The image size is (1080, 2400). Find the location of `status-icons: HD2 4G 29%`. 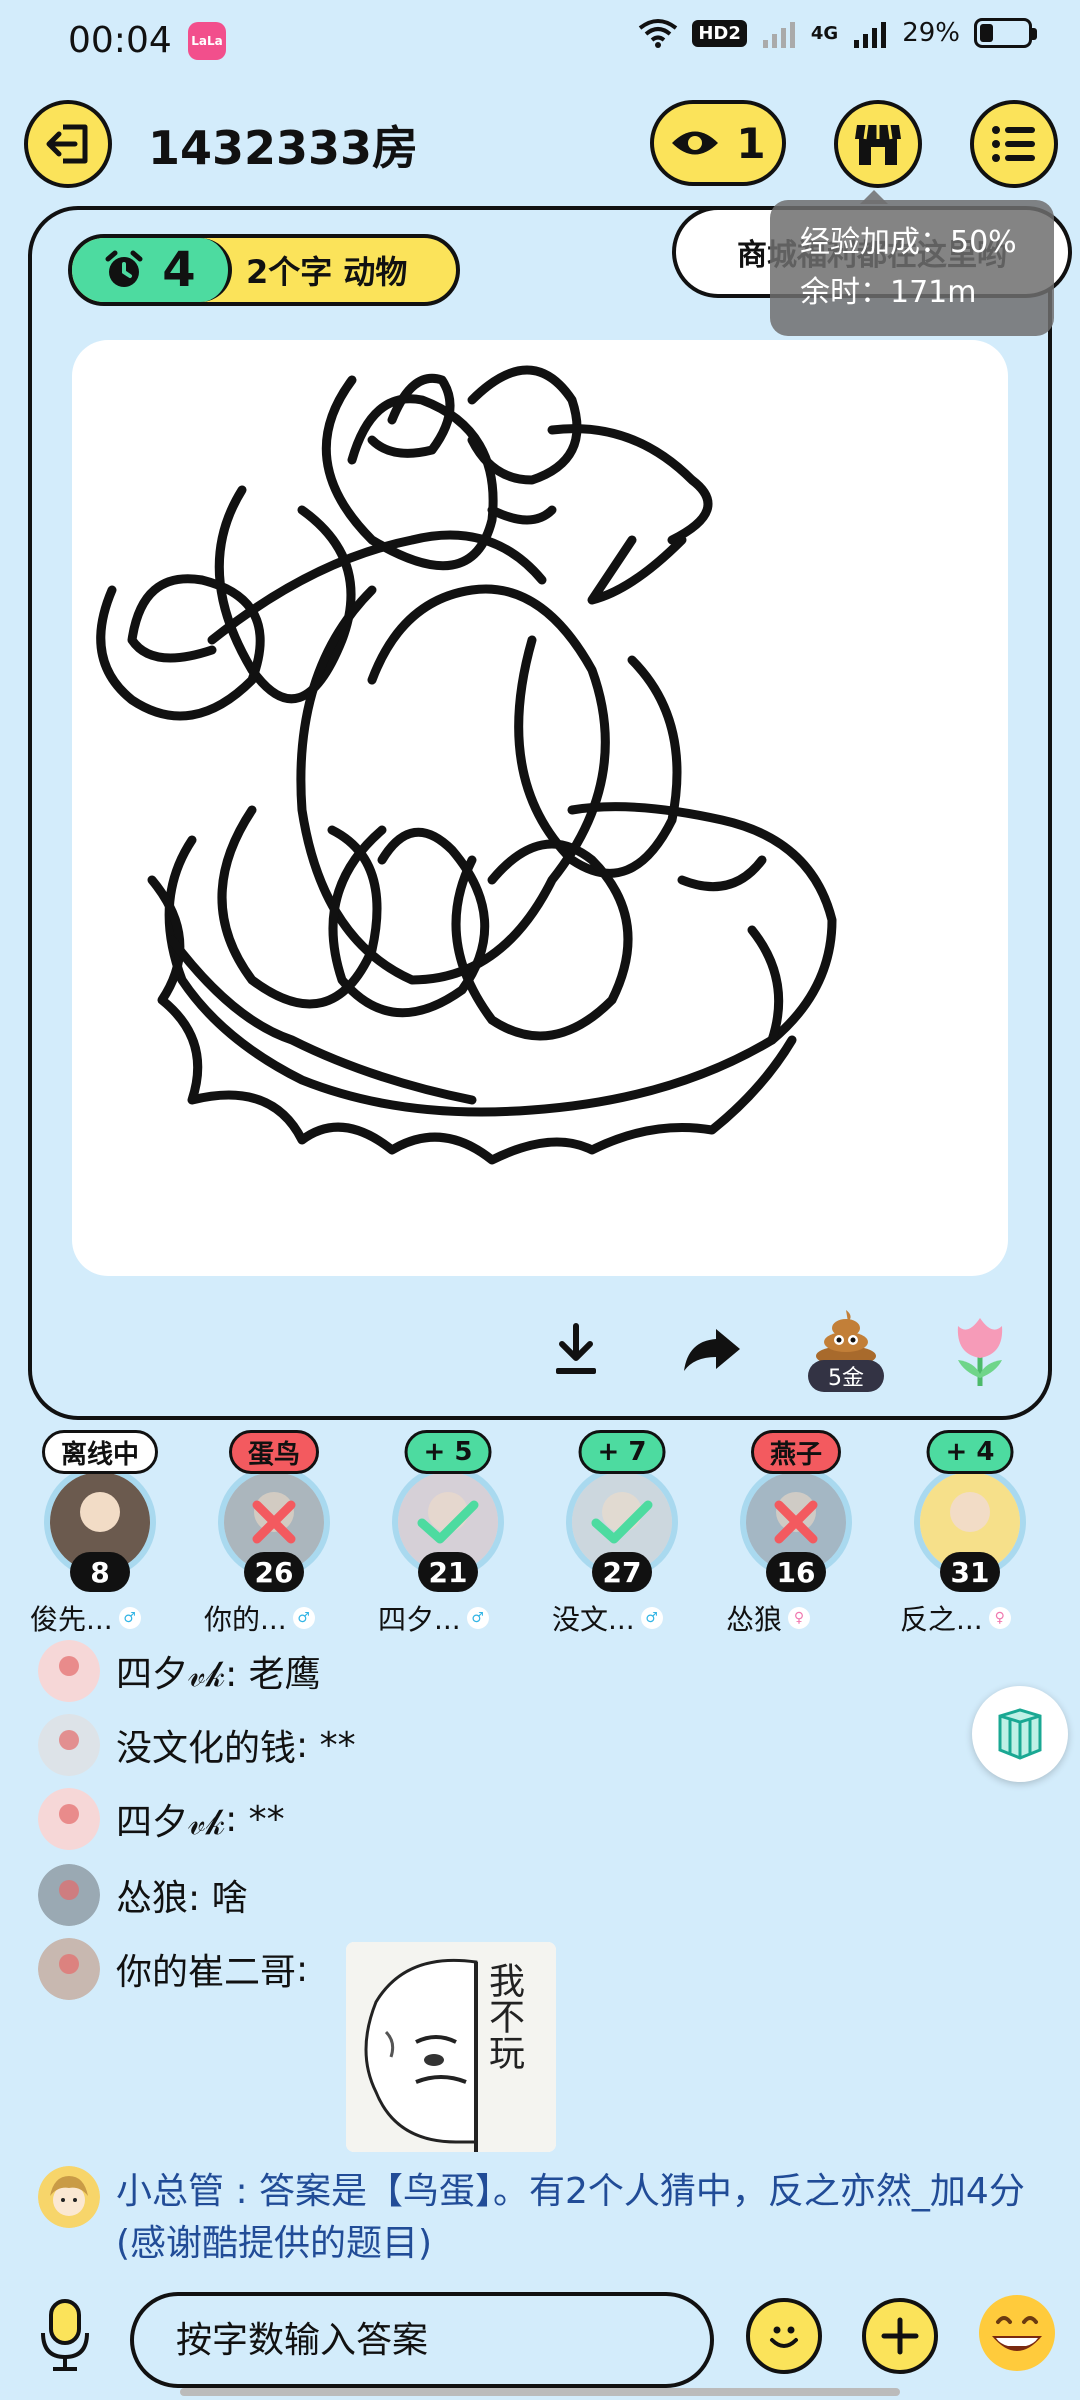

status-icons: HD2 4G 29% is located at coordinates (837, 33).